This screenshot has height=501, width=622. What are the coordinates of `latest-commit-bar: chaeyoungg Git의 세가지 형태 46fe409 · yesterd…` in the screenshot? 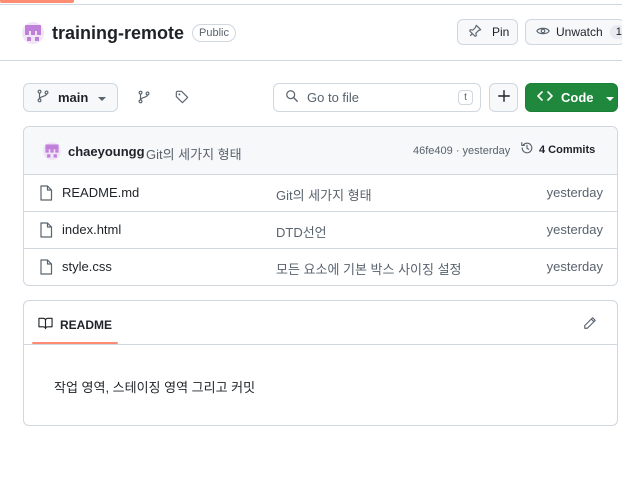 It's located at (320, 151).